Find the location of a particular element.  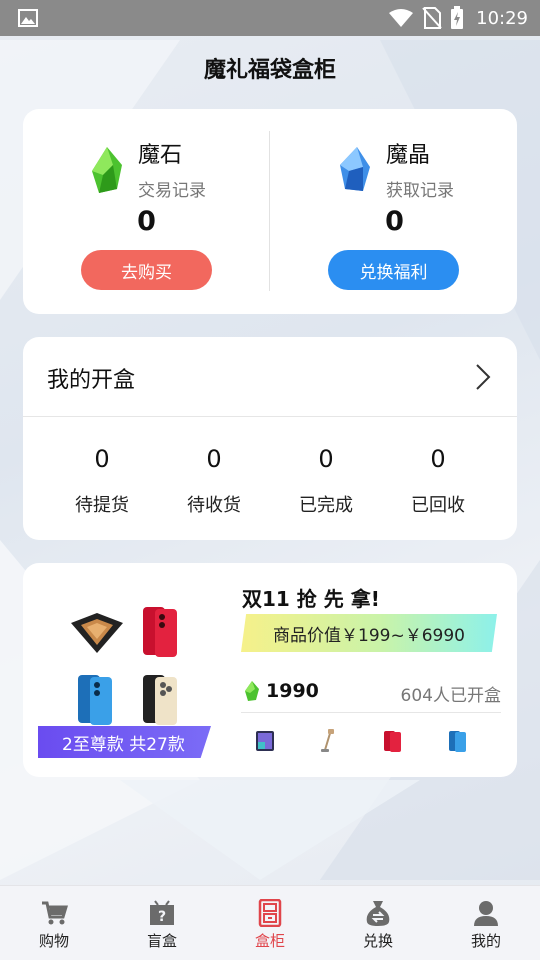

magic-crystal-balance: 0 is located at coordinates (394, 221).